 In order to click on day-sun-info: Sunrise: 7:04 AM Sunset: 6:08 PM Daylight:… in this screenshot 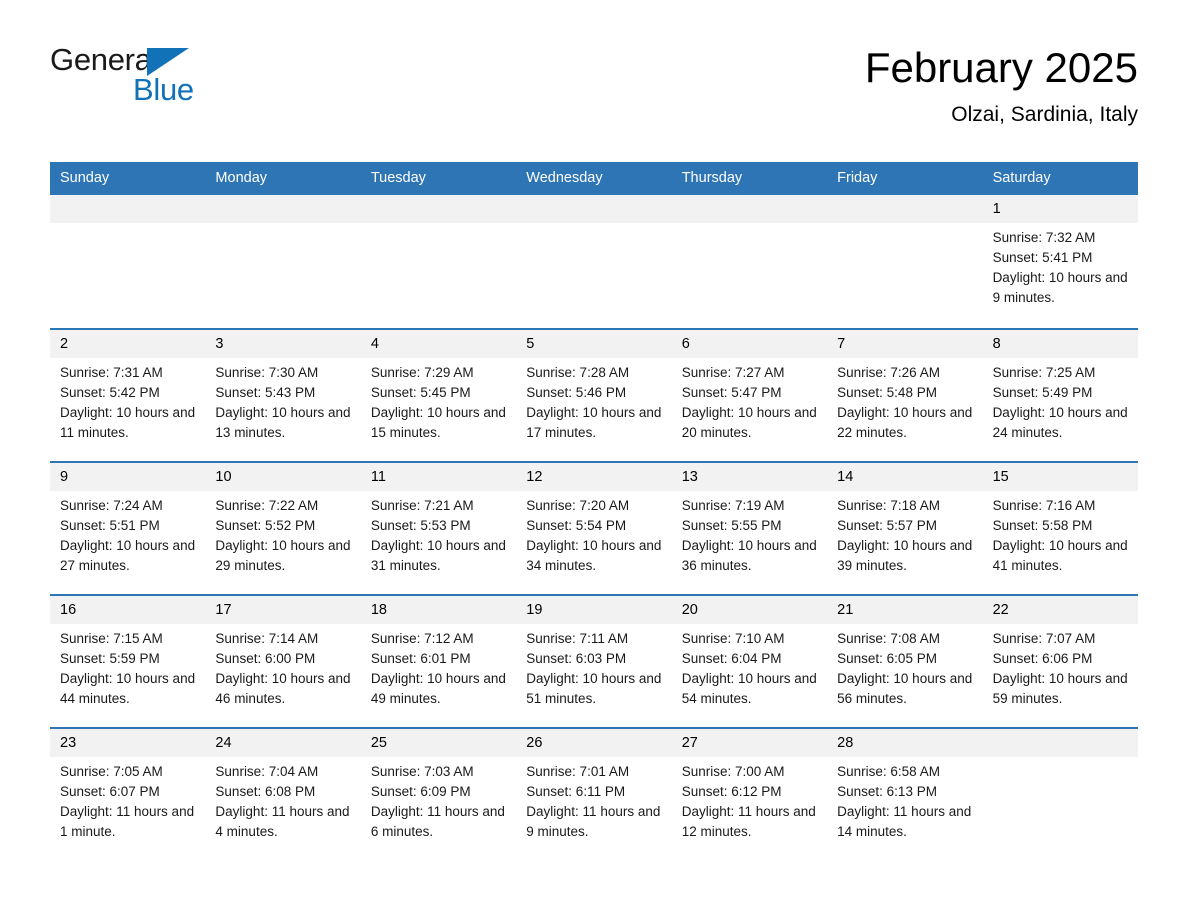, I will do `click(282, 799)`.